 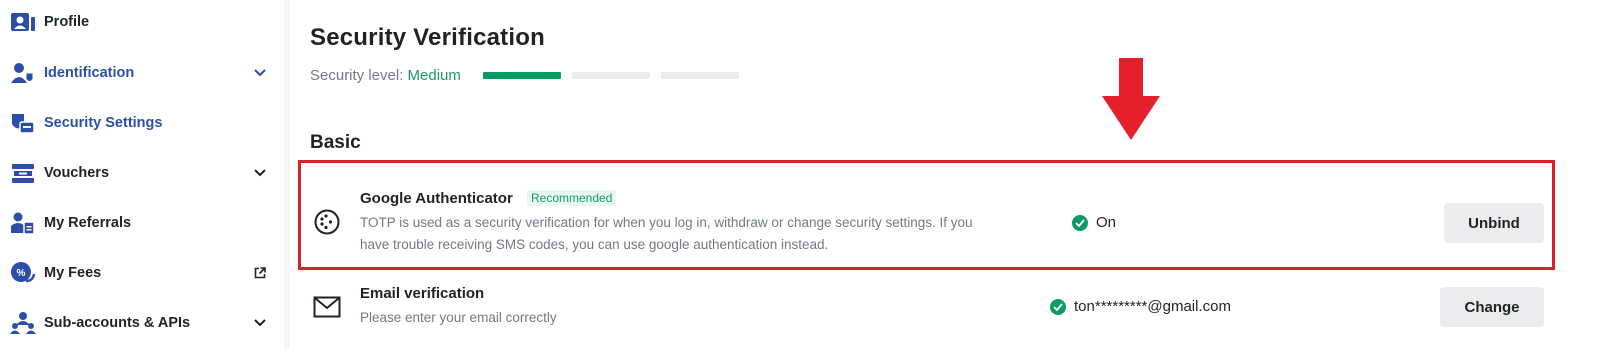 I want to click on unbind-button: Unbind, so click(x=1494, y=223).